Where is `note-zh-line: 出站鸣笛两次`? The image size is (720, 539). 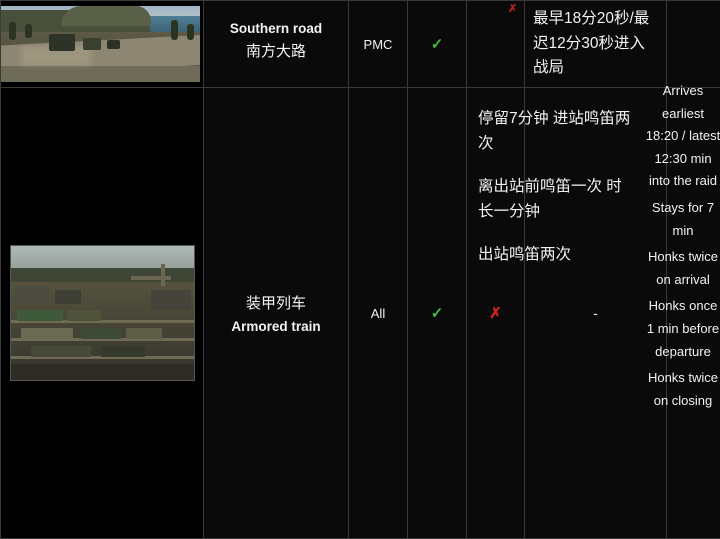
note-zh-line: 出站鸣笛两次 is located at coordinates (555, 254).